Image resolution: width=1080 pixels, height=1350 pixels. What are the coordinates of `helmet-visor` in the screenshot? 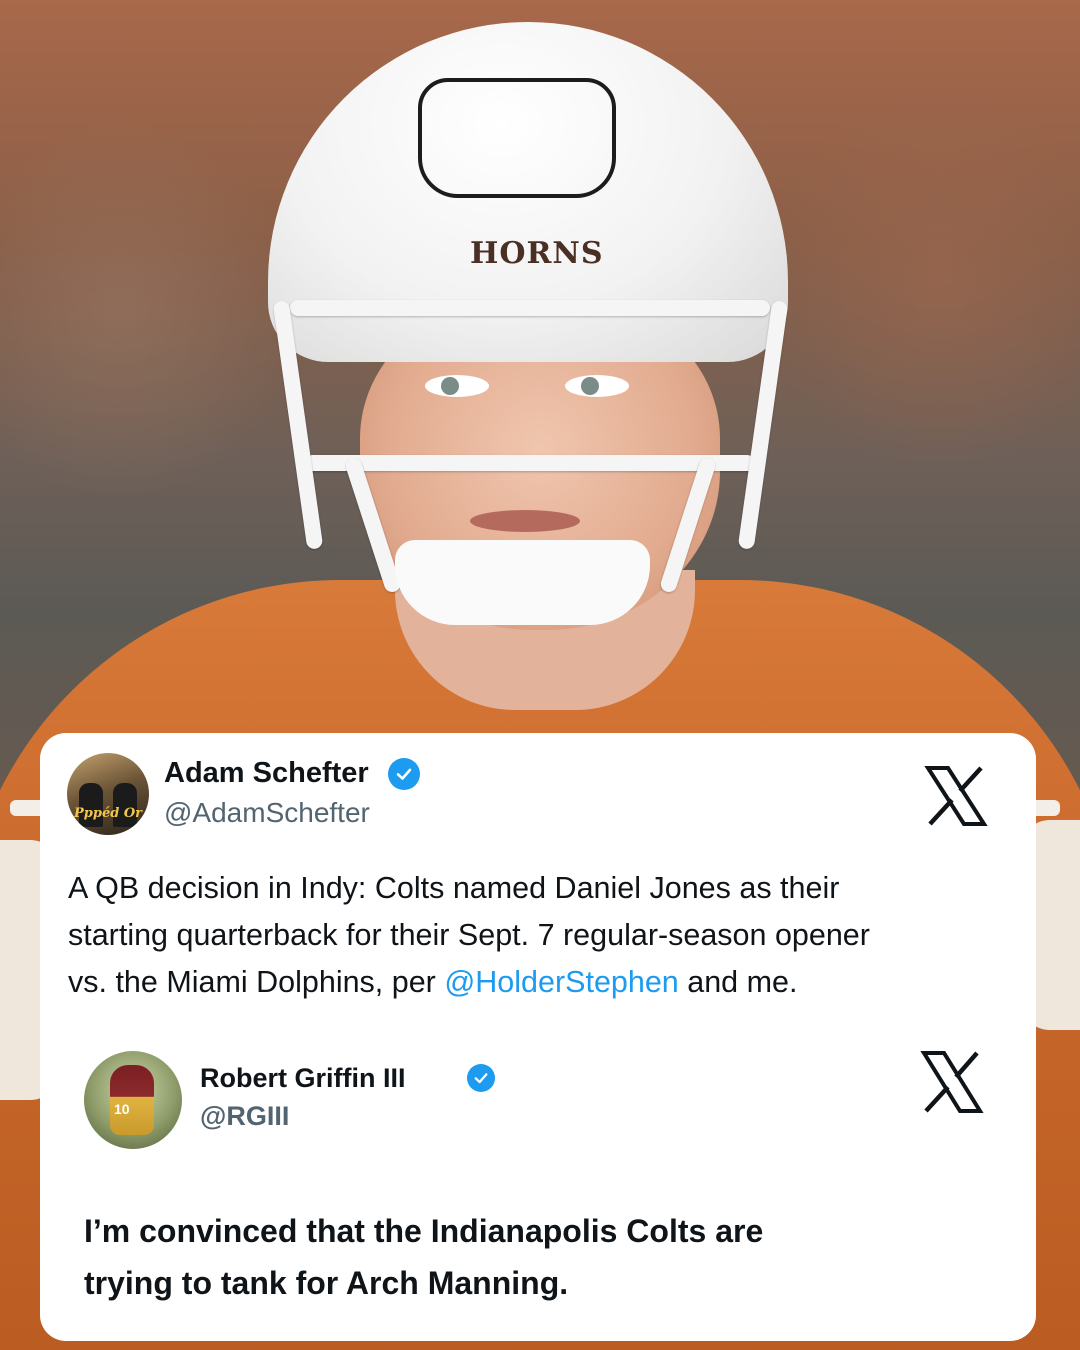 It's located at (517, 138).